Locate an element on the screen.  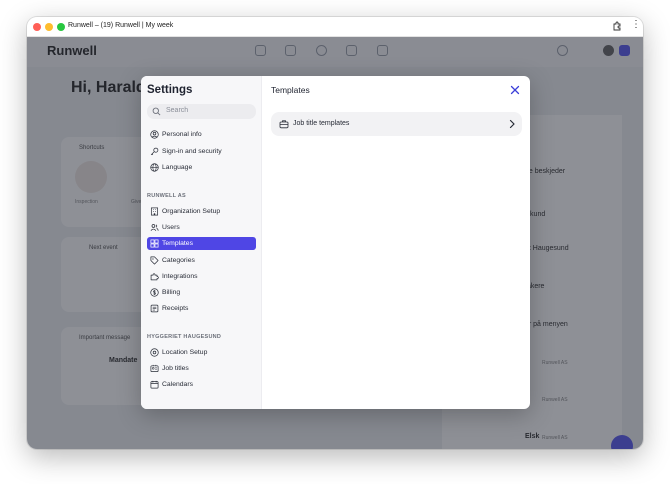
title-bar: Runwell – (19) Runwell | My week ⋮ is located at coordinates (335, 27).